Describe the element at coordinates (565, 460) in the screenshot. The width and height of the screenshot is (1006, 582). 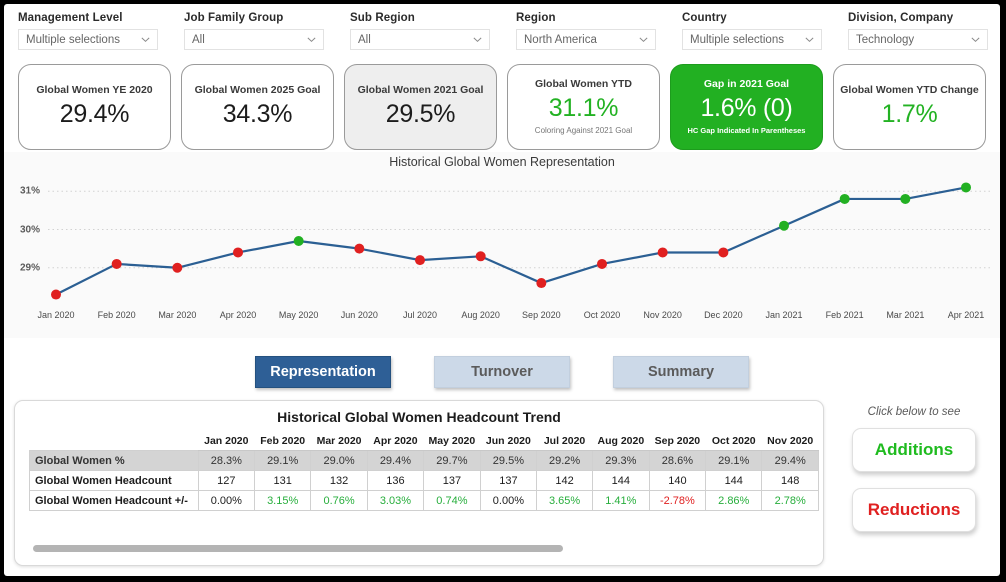
I see `table-cell: 29.2%` at that location.